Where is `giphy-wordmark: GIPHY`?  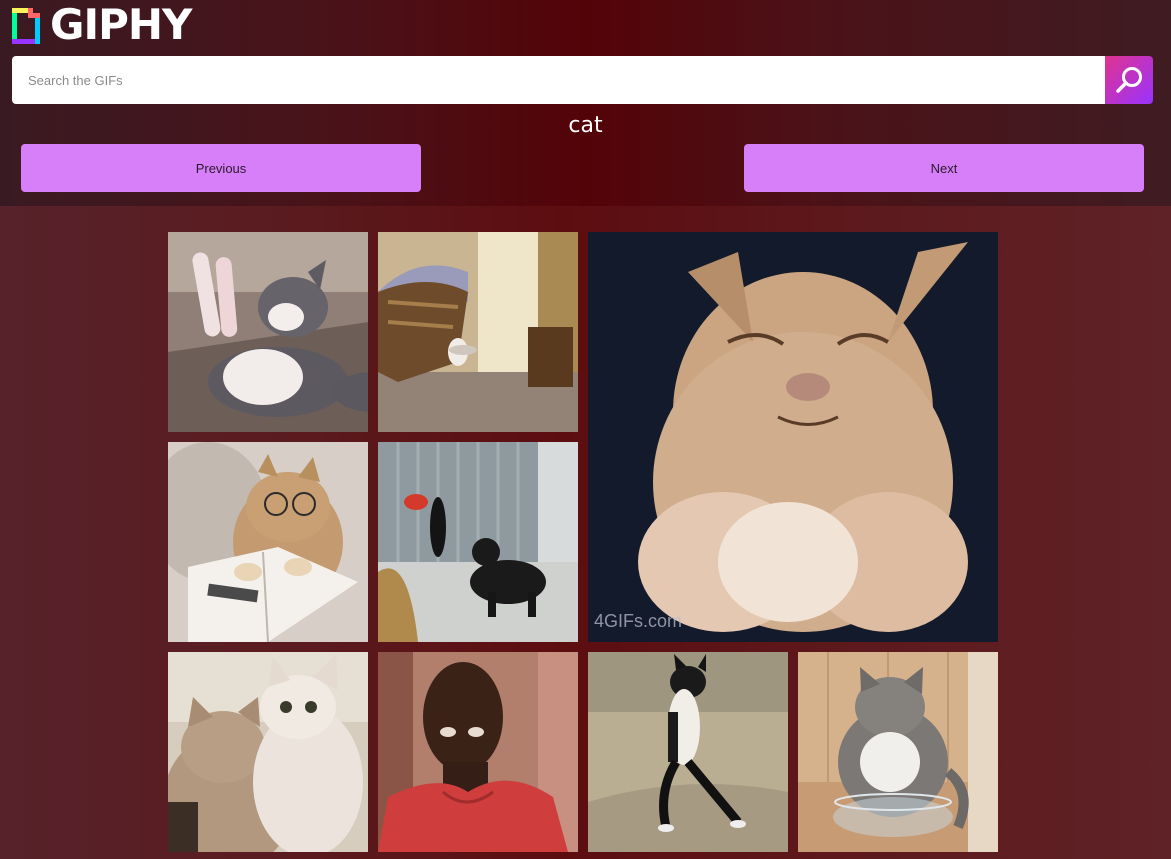
giphy-wordmark: GIPHY is located at coordinates (121, 24).